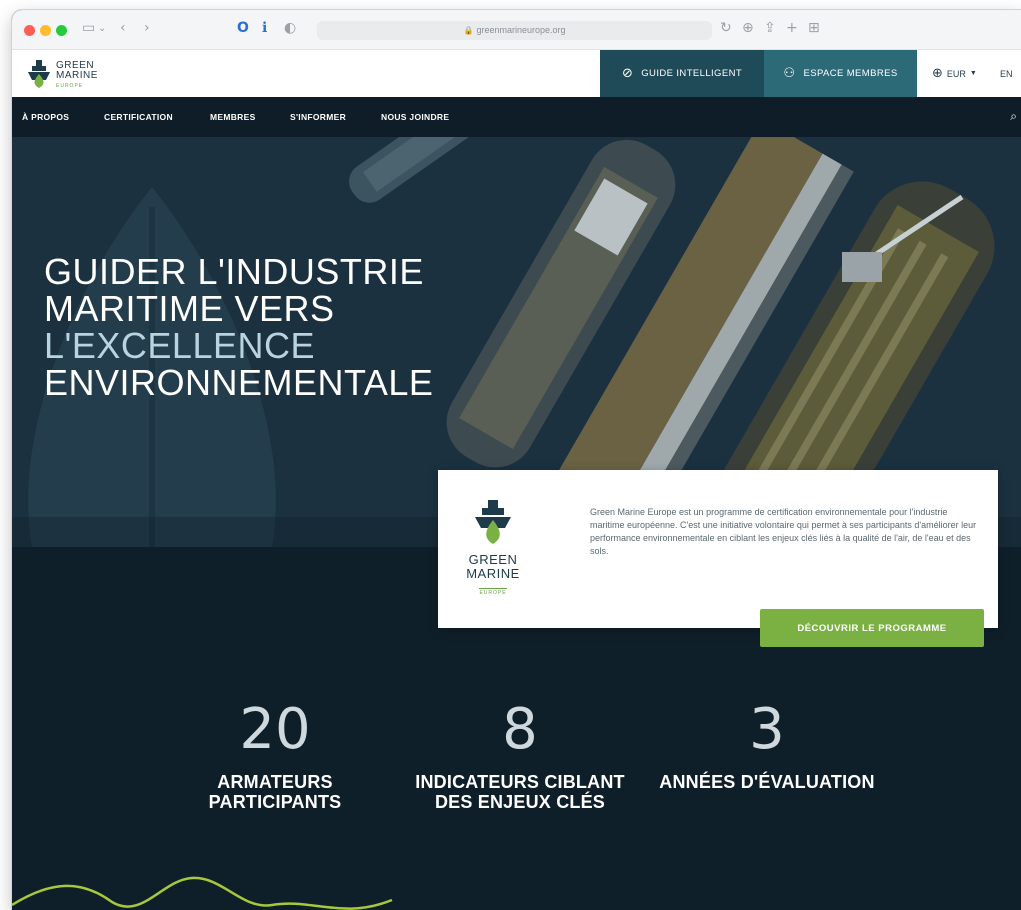 Image resolution: width=1021 pixels, height=910 pixels. Describe the element at coordinates (147, 28) in the screenshot. I see `forward-icon: ›` at that location.